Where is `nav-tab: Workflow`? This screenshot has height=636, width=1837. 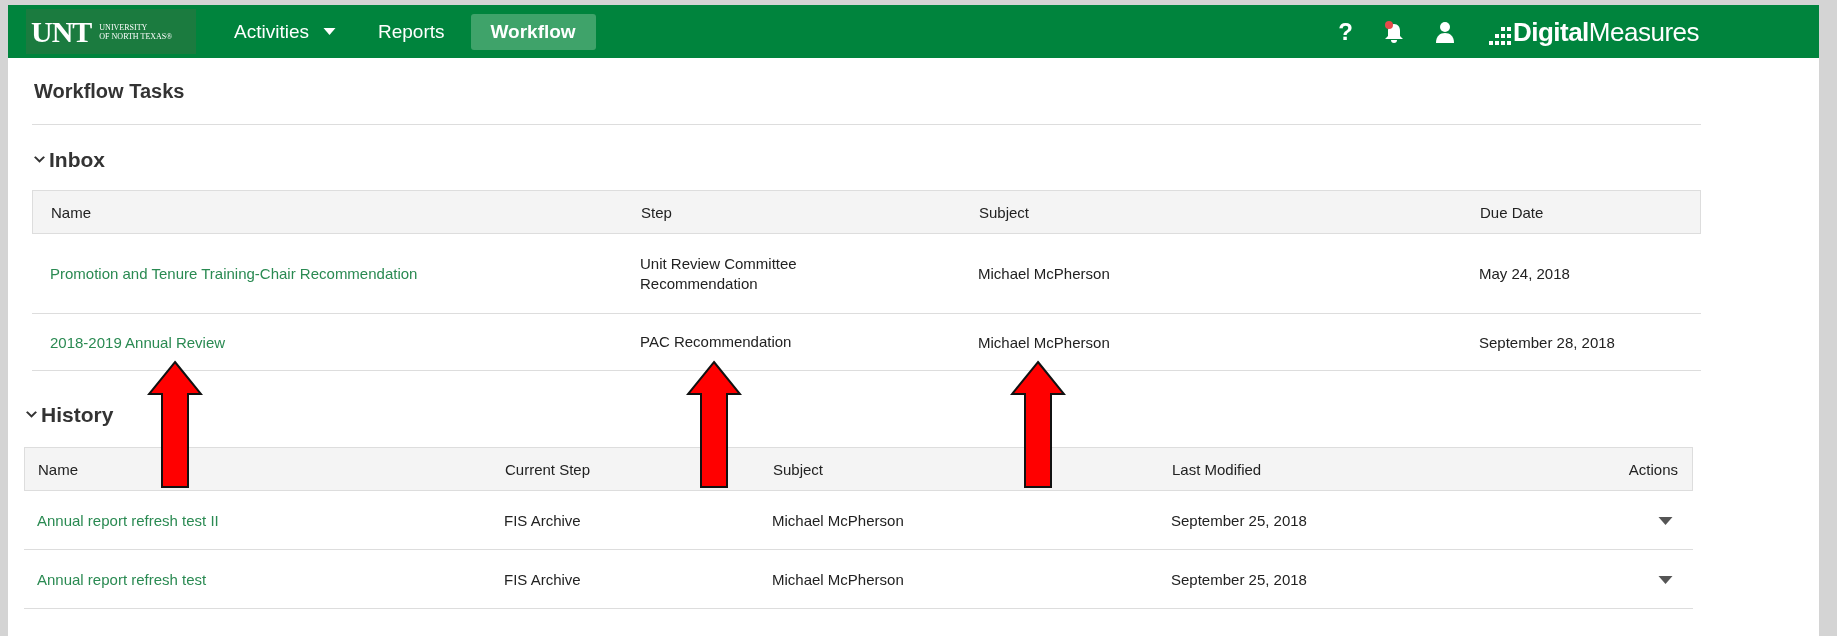
nav-tab: Workflow is located at coordinates (533, 31).